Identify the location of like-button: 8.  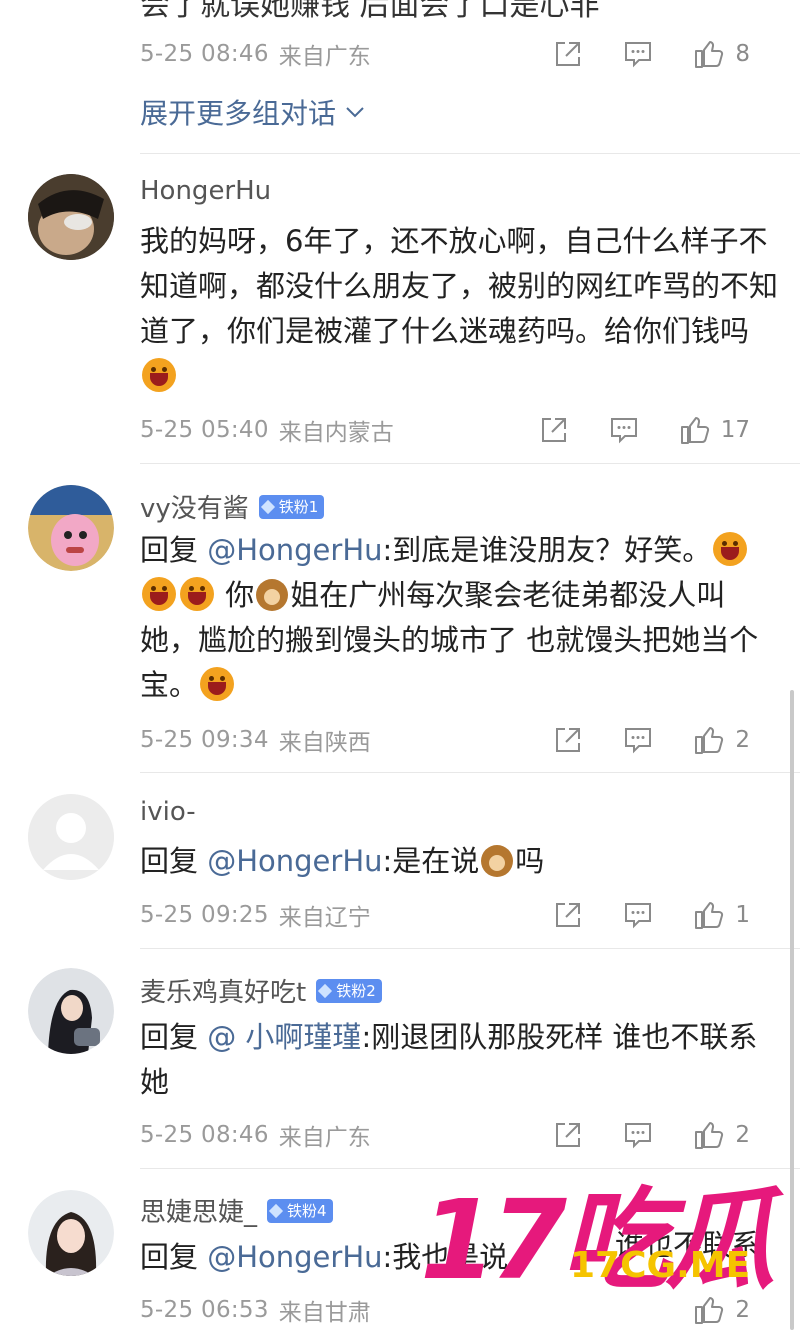
(721, 54).